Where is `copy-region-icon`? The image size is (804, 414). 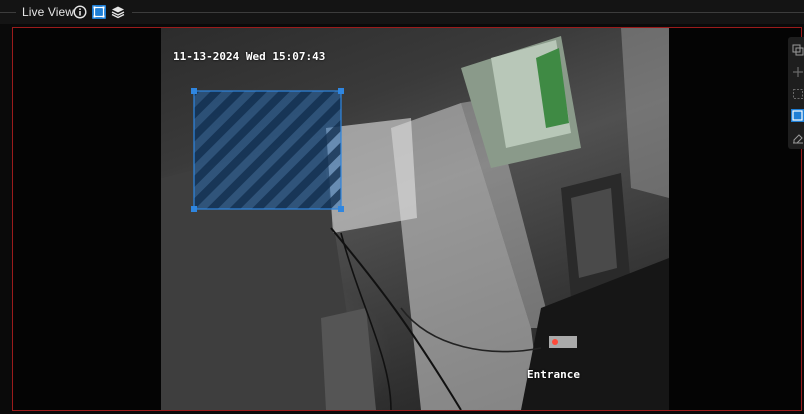 copy-region-icon is located at coordinates (797, 49).